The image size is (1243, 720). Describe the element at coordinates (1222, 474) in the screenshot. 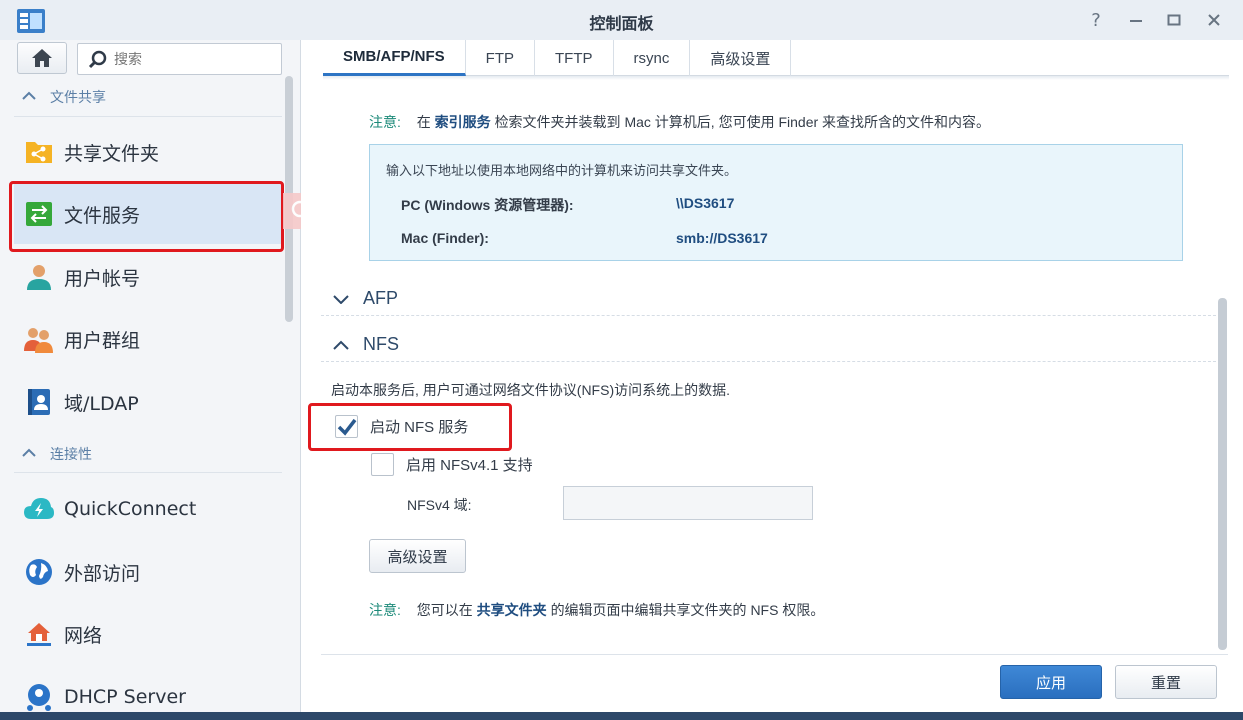

I see `main-scrollbar` at that location.